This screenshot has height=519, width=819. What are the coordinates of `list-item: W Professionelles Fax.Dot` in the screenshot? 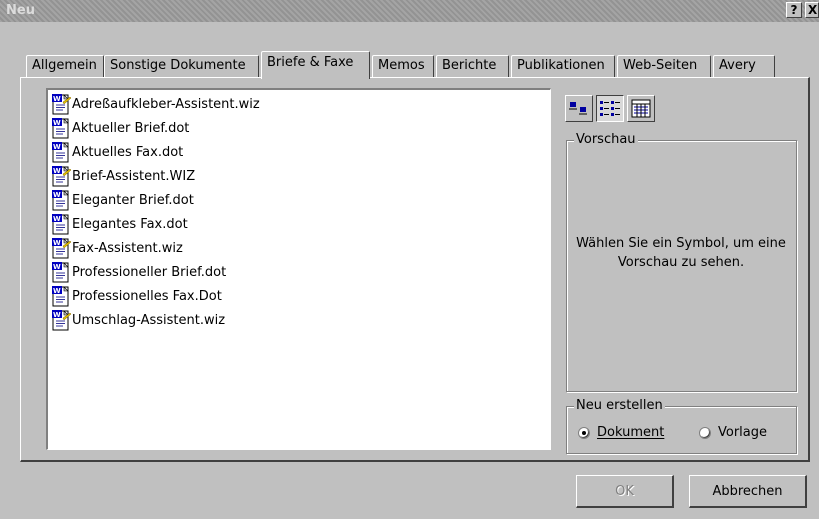 It's located at (136, 296).